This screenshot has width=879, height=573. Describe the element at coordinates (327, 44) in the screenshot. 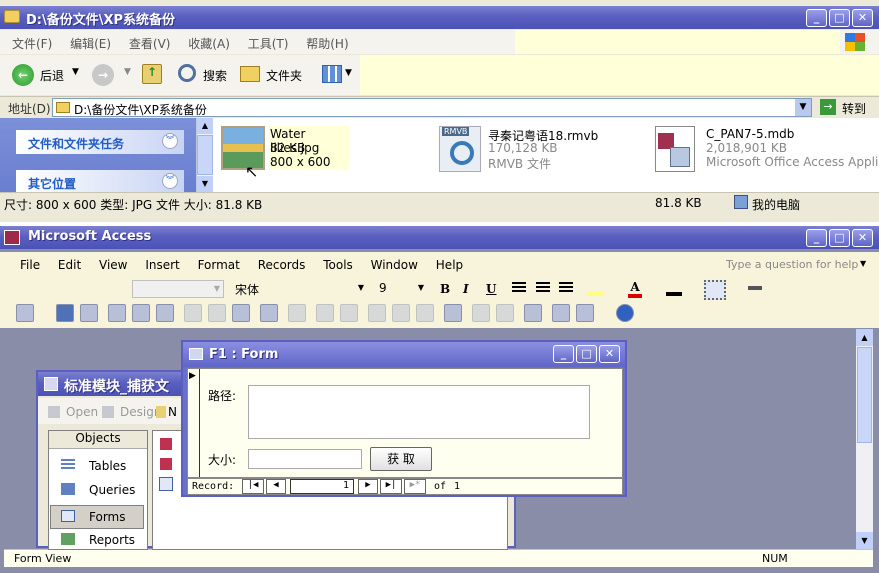

I see `menu-help: 帮助(H)` at that location.